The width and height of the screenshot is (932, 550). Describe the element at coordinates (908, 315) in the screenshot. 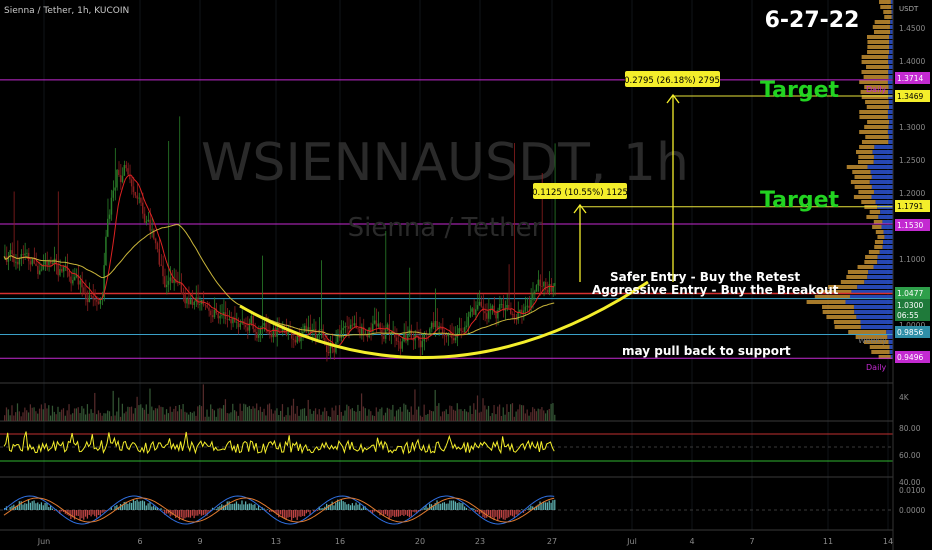

I see `price-tag-label: 06:55` at that location.